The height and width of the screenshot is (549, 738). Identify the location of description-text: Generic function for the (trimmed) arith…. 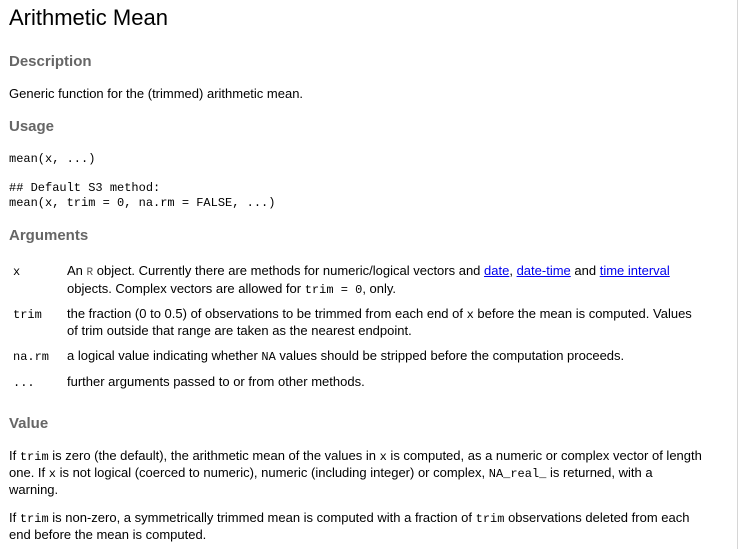
(156, 93).